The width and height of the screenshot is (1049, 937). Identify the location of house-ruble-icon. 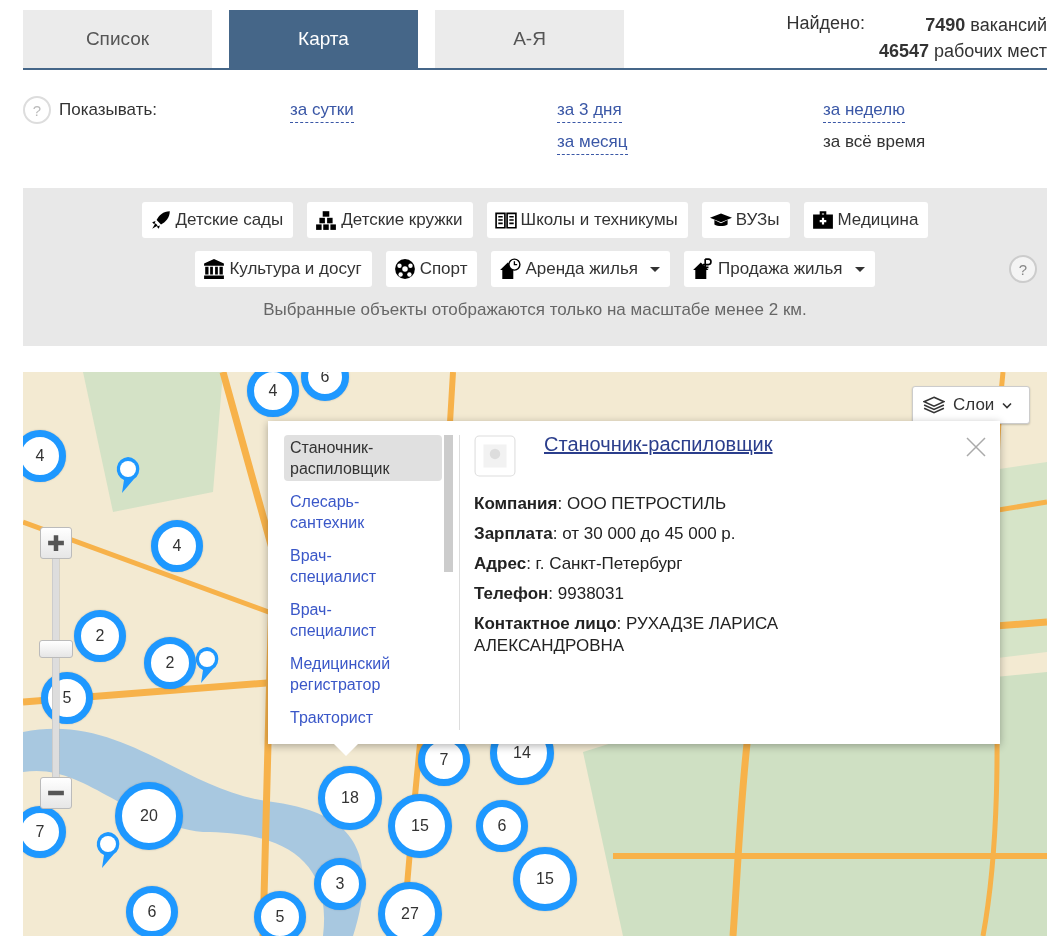
(703, 269).